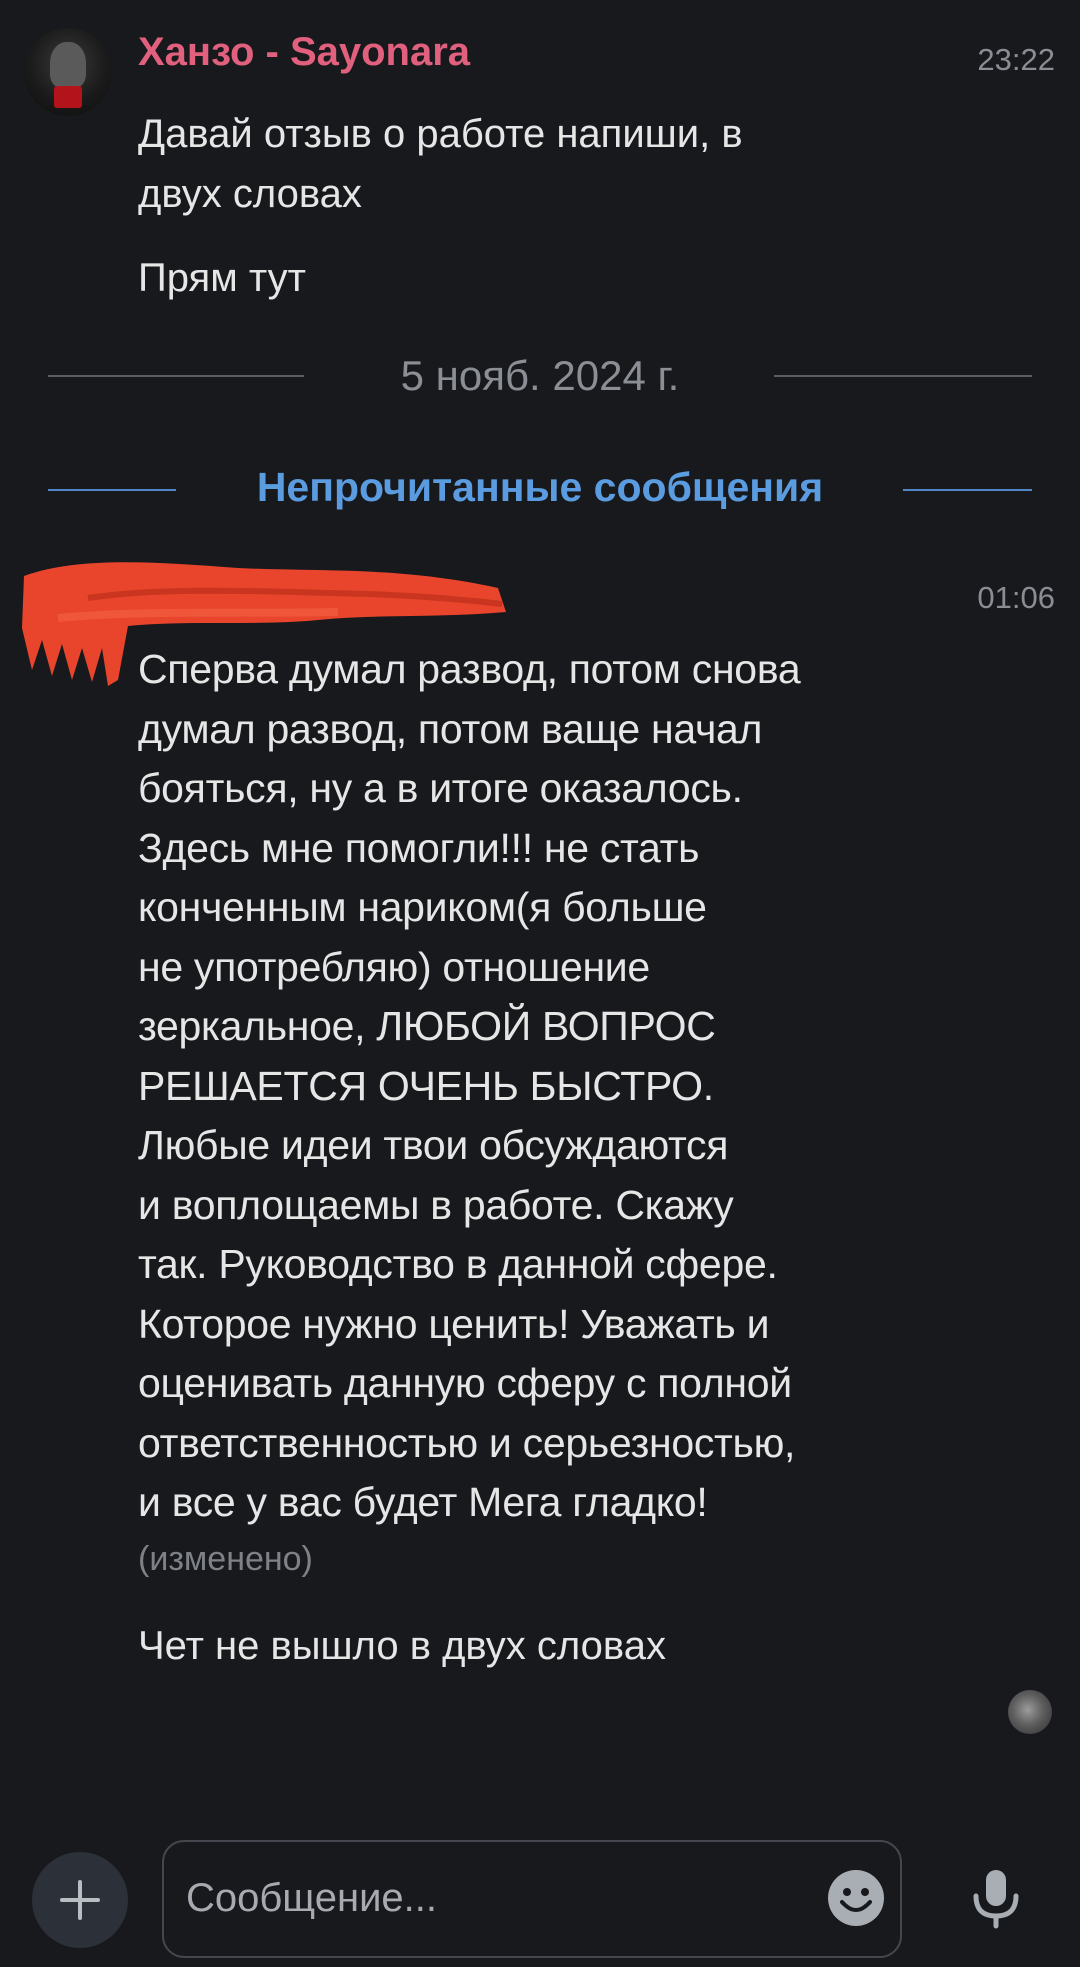 This screenshot has height=1967, width=1080. I want to click on sender-name: Ханзо - Sayonara, so click(304, 52).